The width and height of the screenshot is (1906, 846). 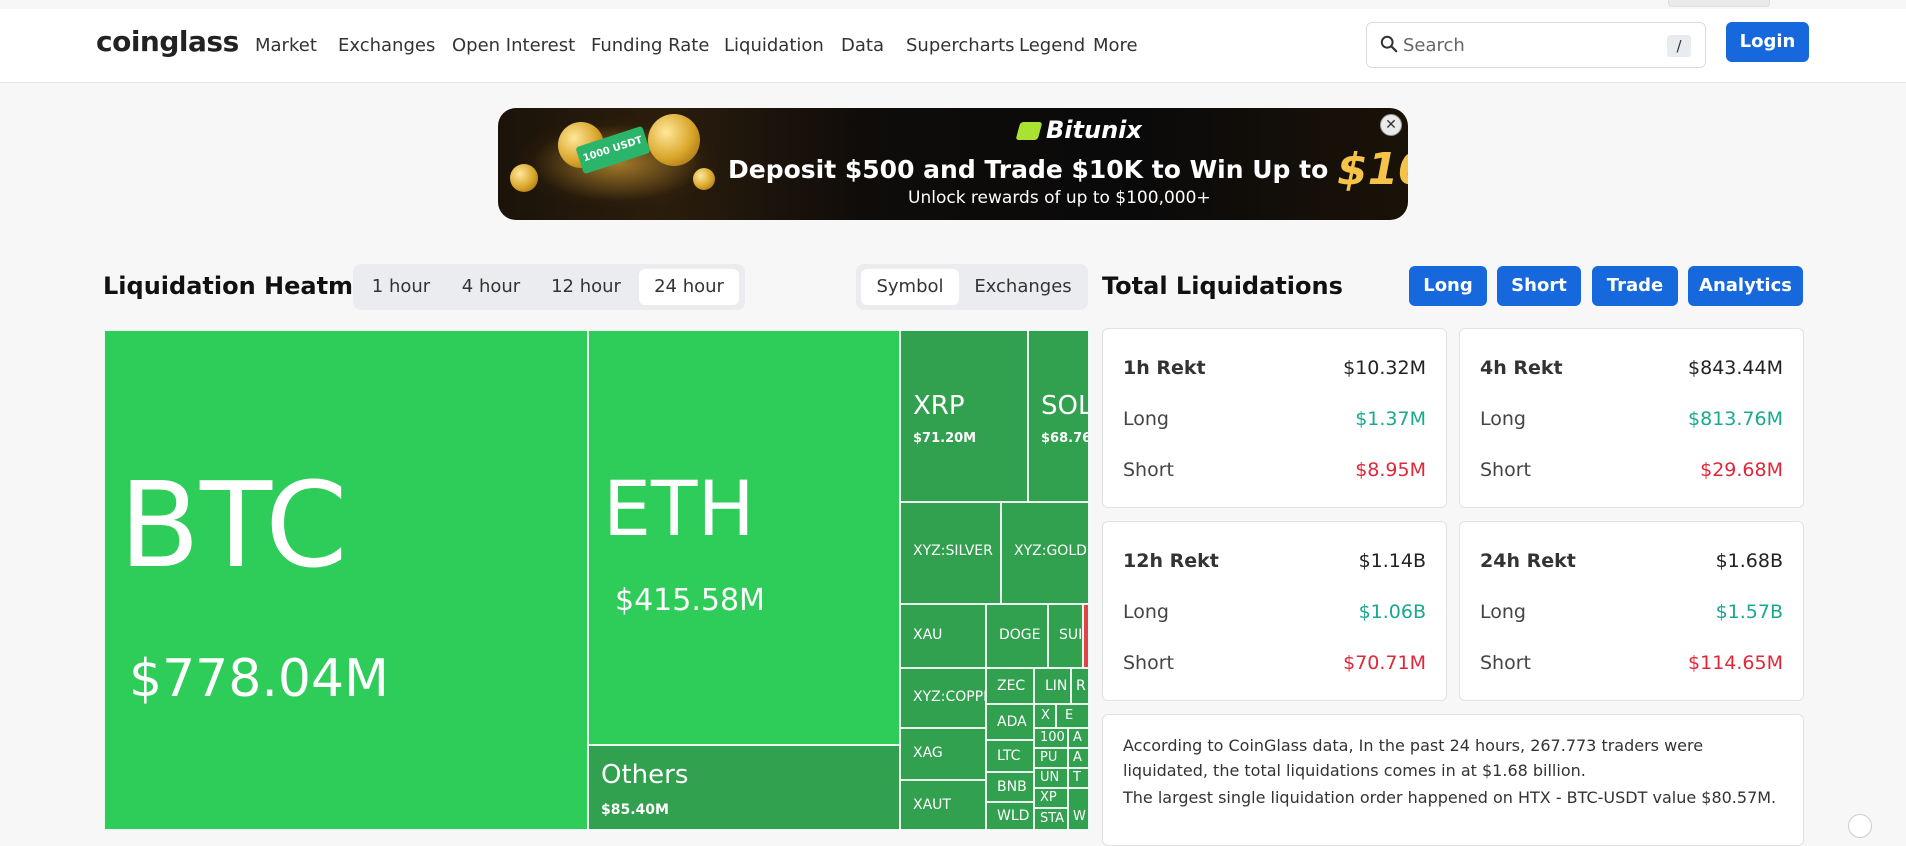 What do you see at coordinates (1058, 416) in the screenshot?
I see `heatmap-cell-sol: SOL $68.76M` at bounding box center [1058, 416].